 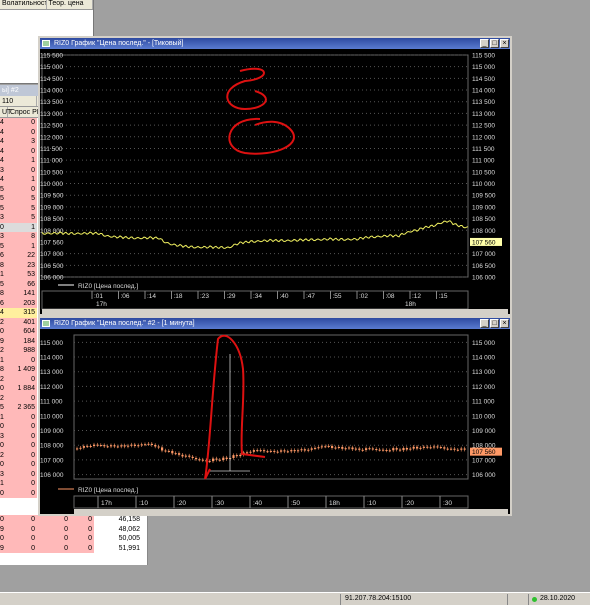 I want to click on connection-status-icon, so click(x=534, y=599).